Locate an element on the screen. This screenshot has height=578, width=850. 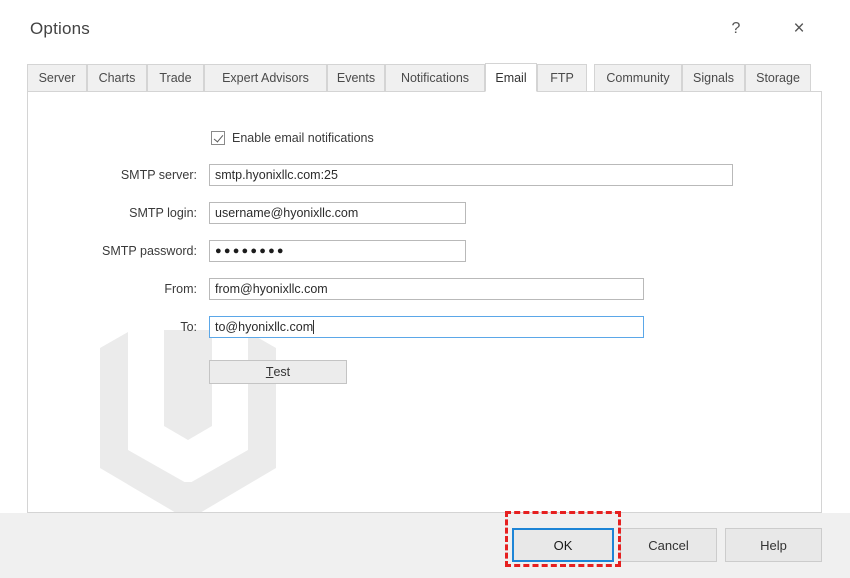
field-row-to: To: to@hyonixllc.com is located at coordinates (336, 327).